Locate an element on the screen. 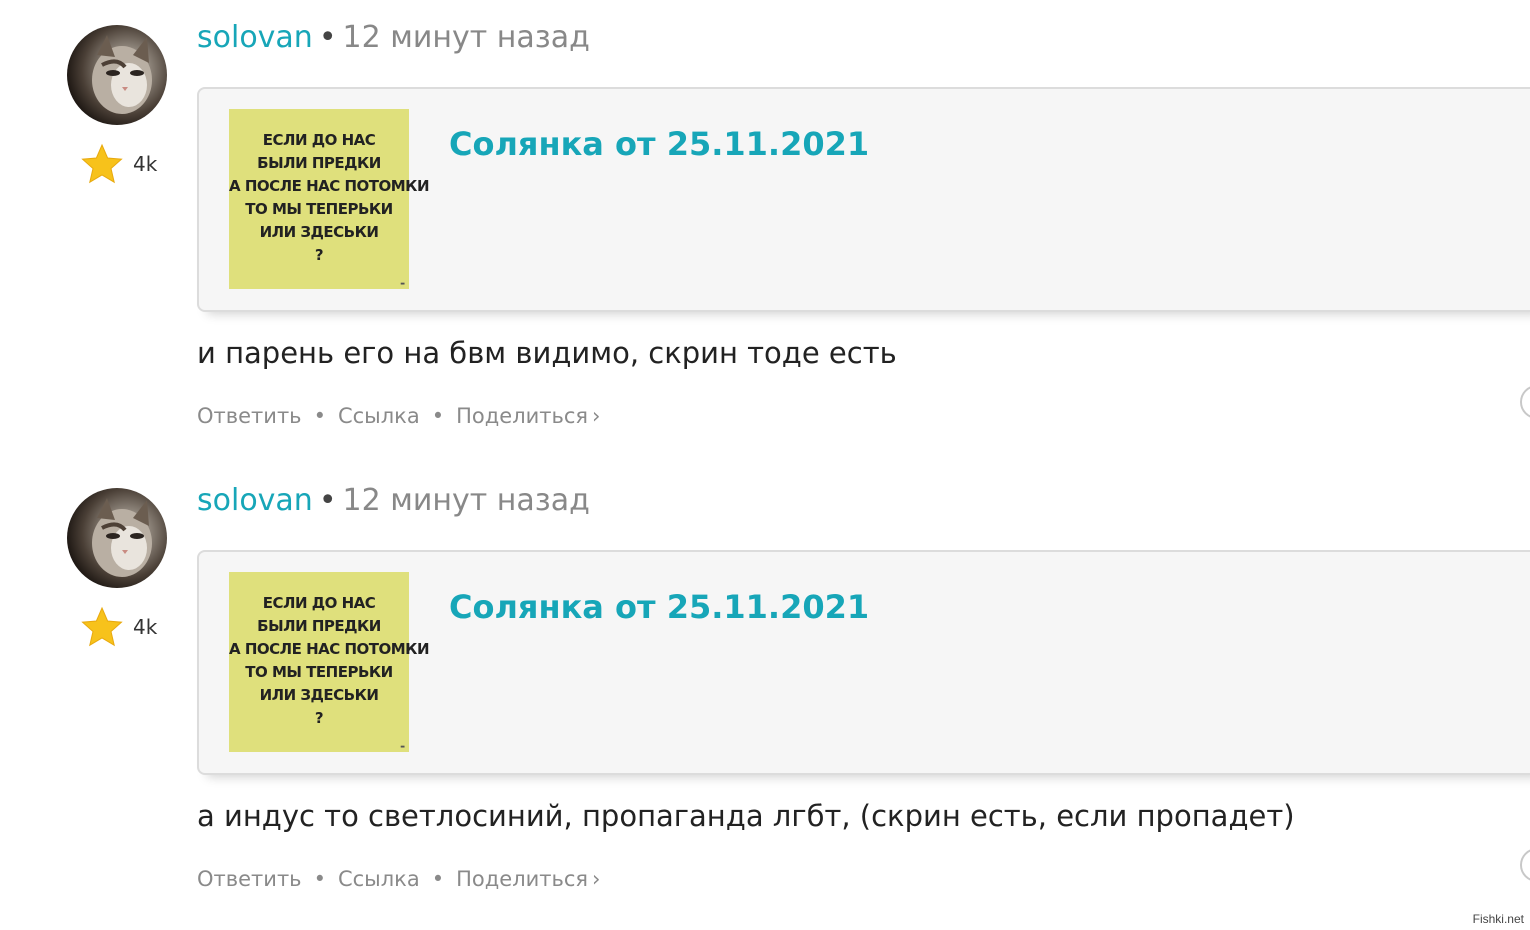 Image resolution: width=1530 pixels, height=930 pixels. site-watermark: Fishki.net is located at coordinates (1498, 919).